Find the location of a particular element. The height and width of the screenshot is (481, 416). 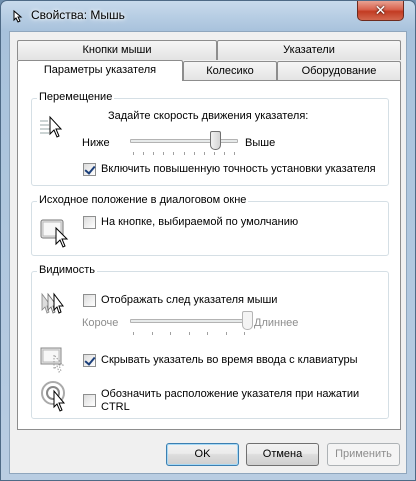

group-title: Исходное положение в диалоговом окне is located at coordinates (143, 200).